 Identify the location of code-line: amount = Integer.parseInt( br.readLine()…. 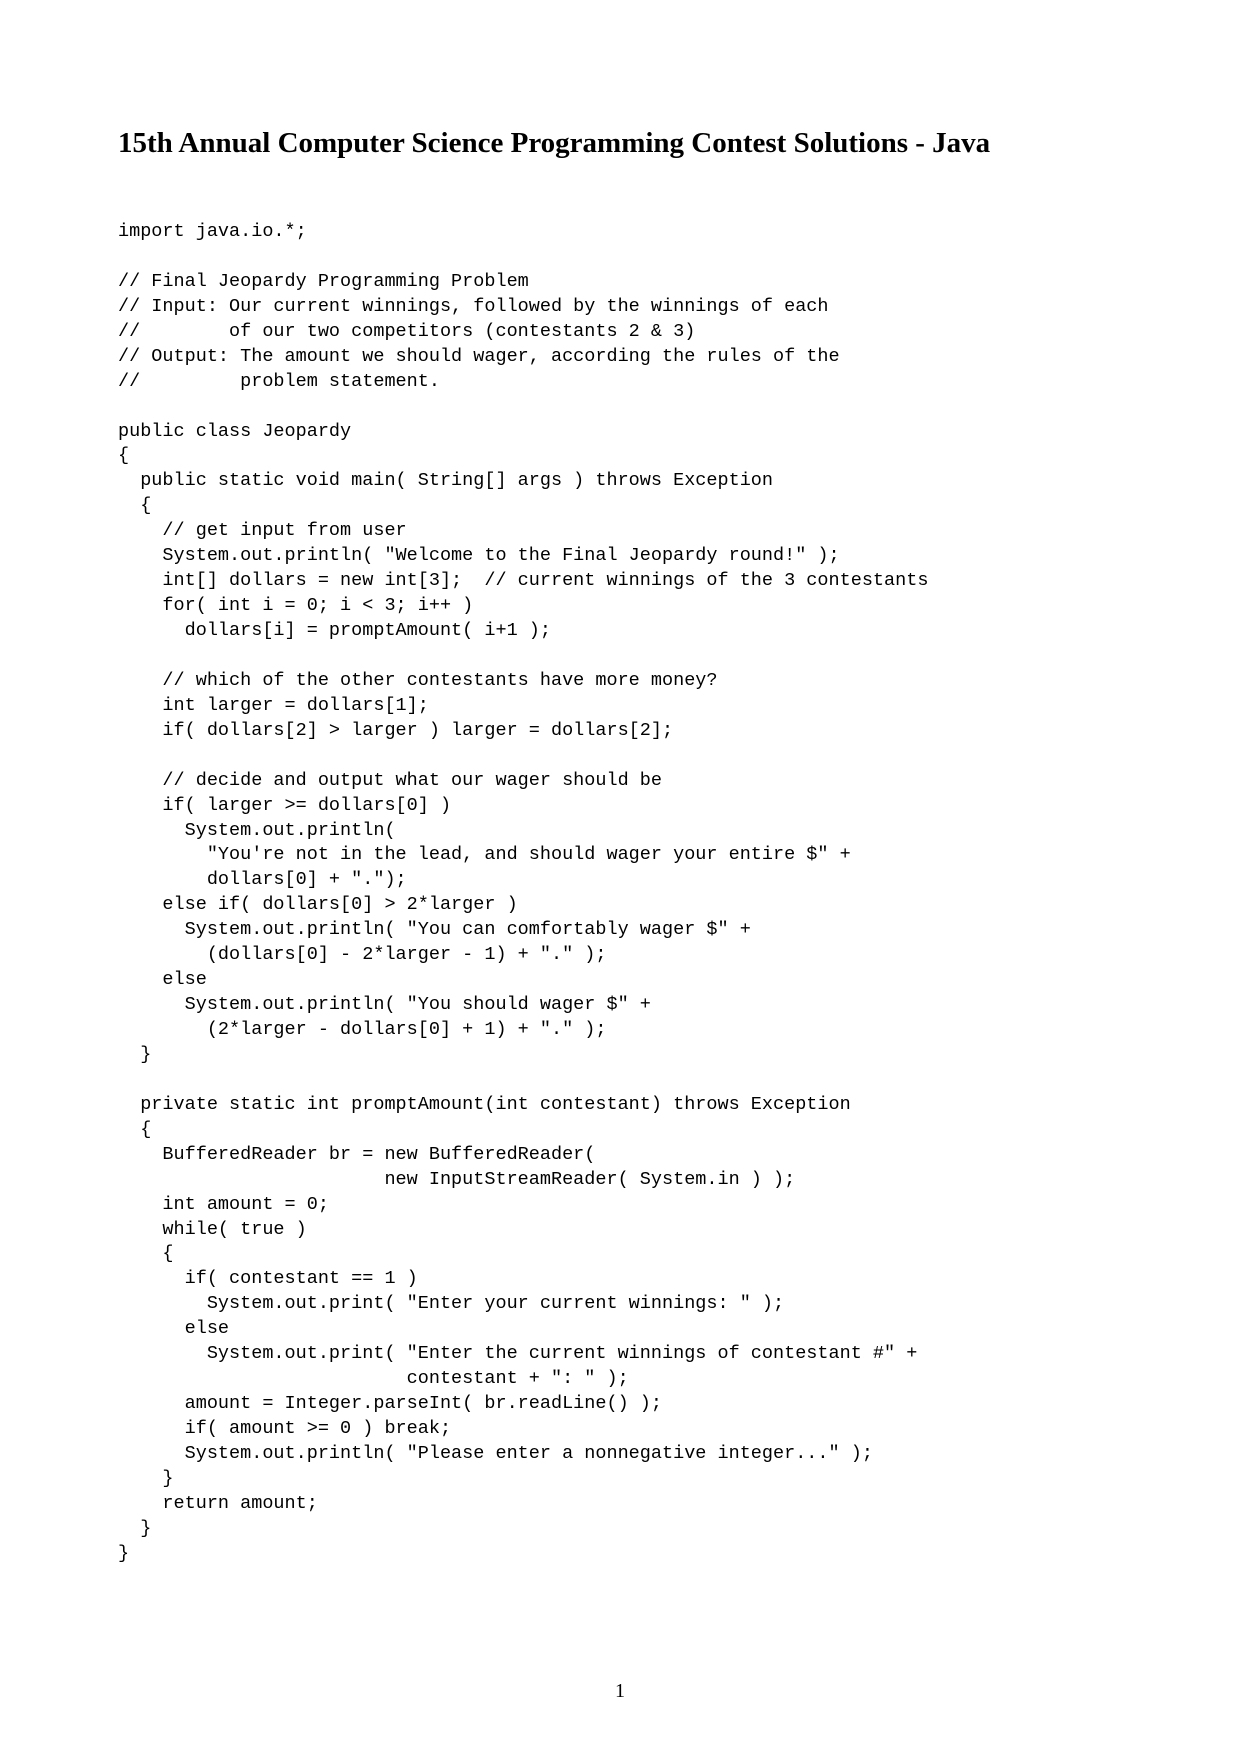
(390, 1404).